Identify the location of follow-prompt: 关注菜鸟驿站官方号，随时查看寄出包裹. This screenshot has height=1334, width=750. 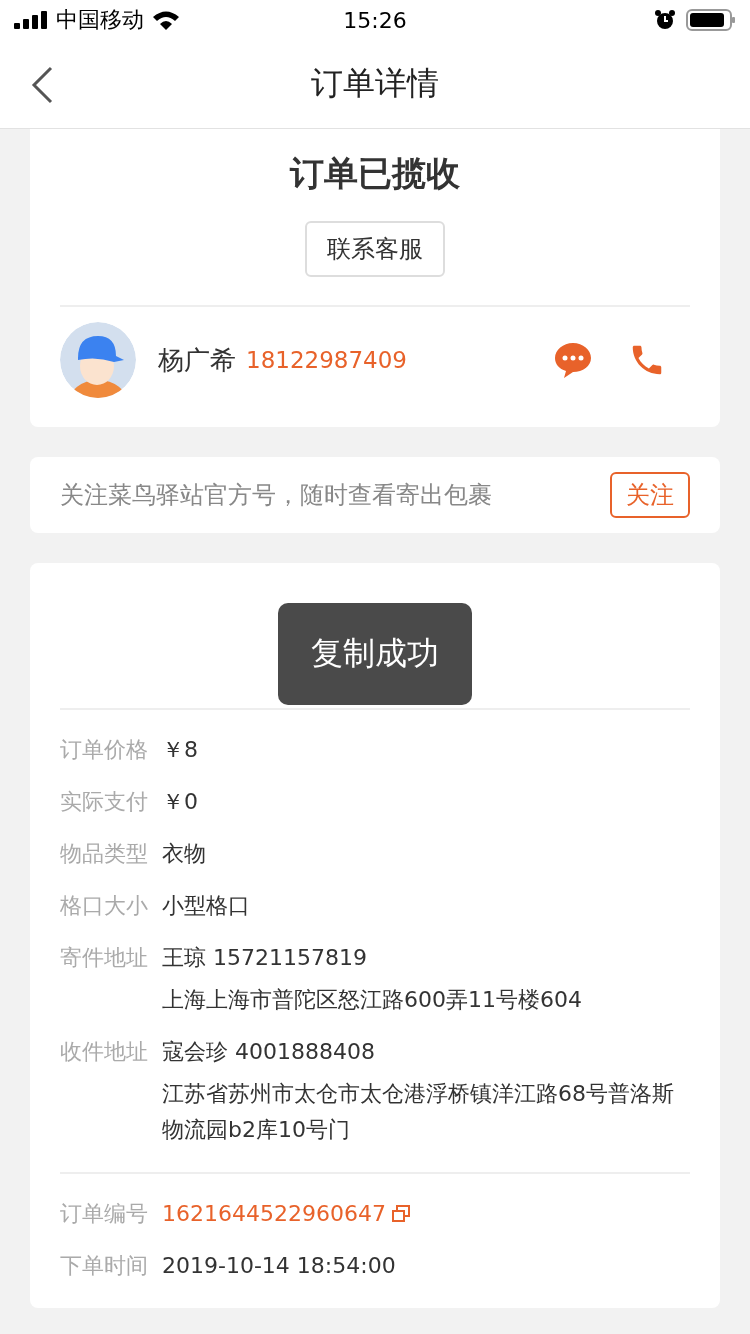
(276, 495).